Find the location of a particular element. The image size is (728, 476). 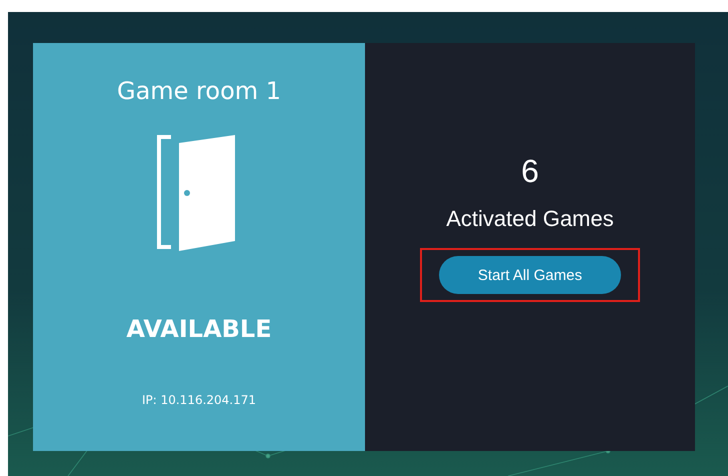

room-status: AVAILABLE is located at coordinates (199, 329).